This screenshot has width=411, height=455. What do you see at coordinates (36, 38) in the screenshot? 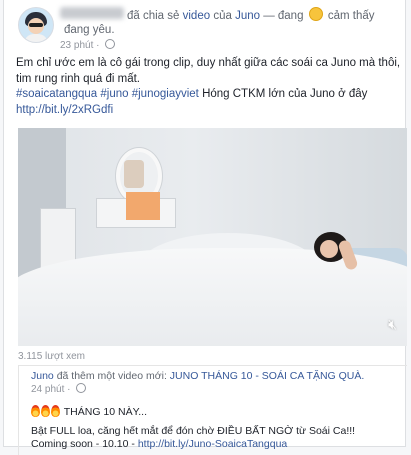
I see `avatar-shirt` at bounding box center [36, 38].